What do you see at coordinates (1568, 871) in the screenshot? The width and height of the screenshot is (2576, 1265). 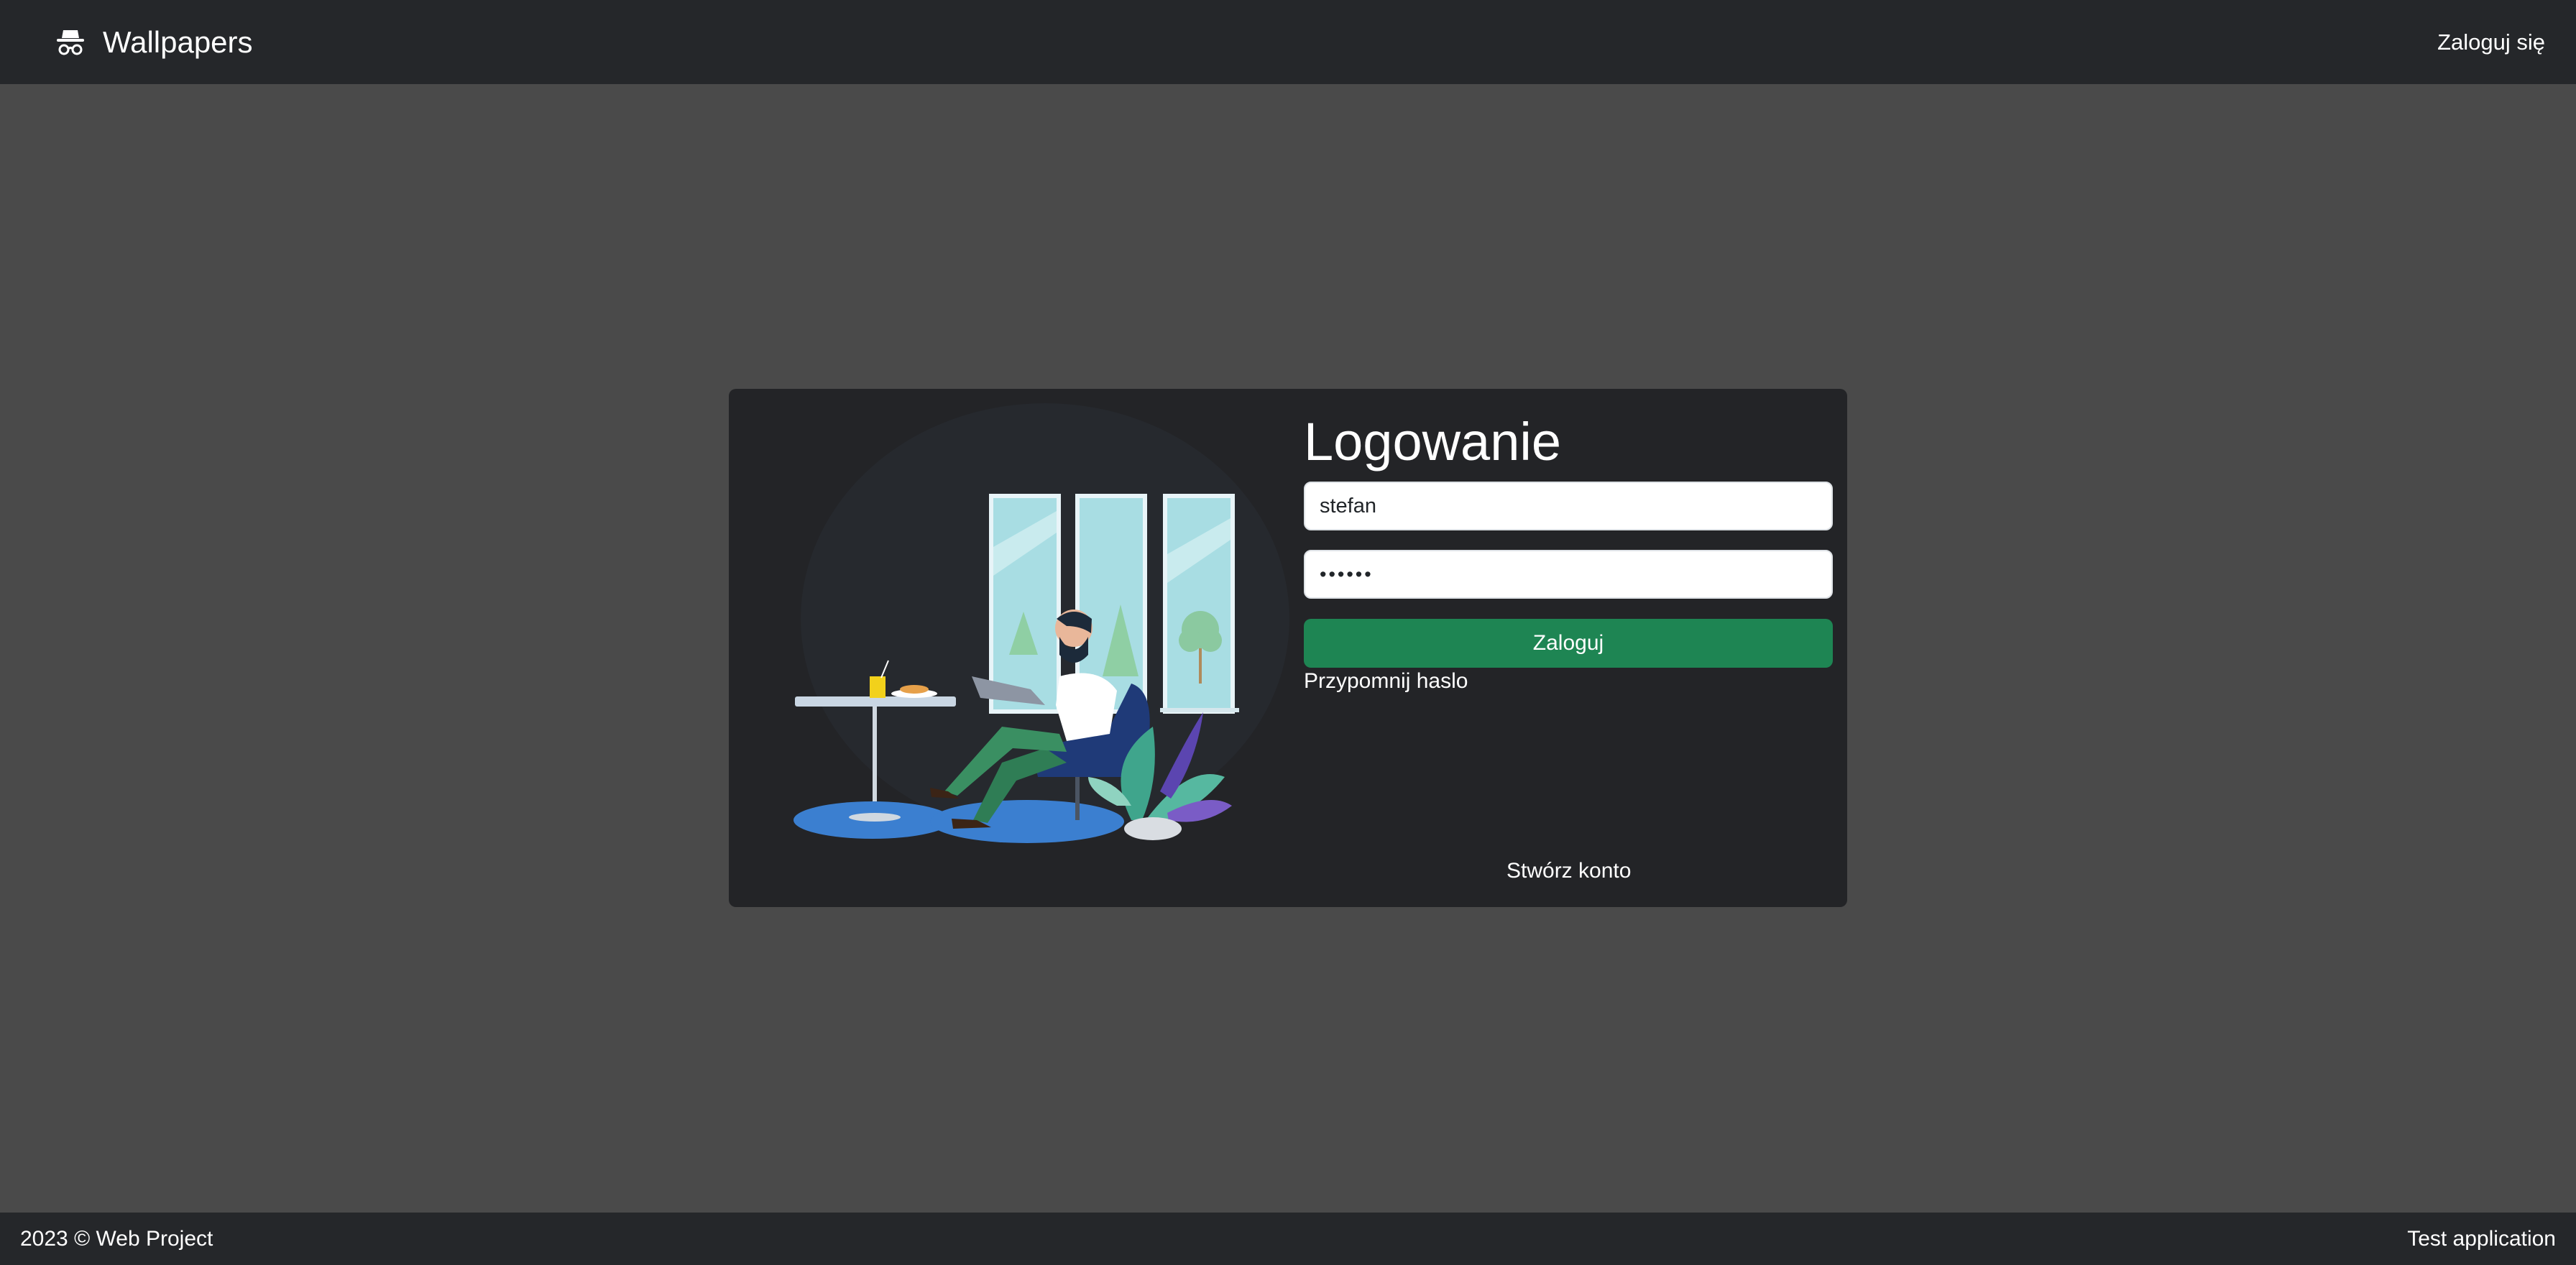 I see `create-account-link: Stwórz konto` at bounding box center [1568, 871].